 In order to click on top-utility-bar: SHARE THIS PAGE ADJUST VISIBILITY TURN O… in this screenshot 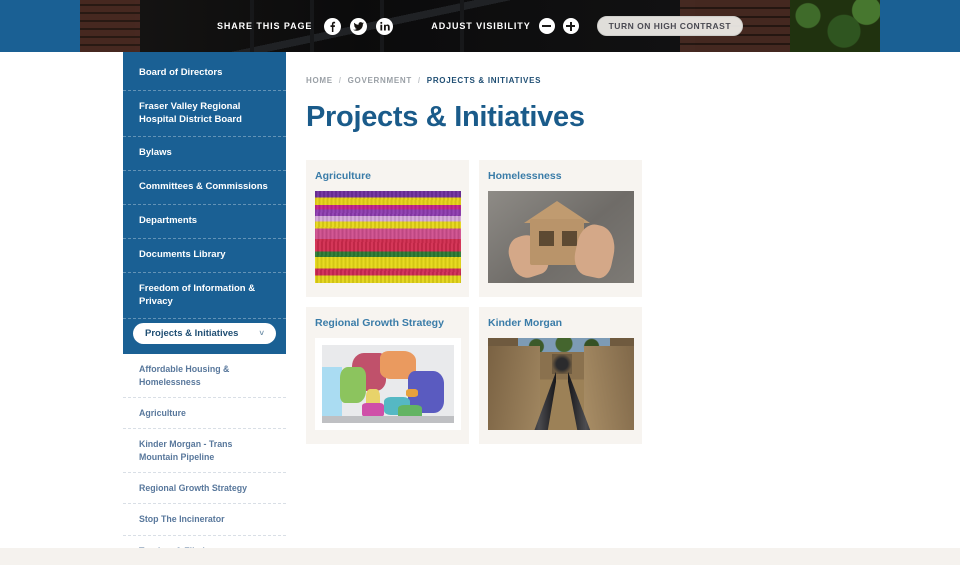, I will do `click(480, 26)`.